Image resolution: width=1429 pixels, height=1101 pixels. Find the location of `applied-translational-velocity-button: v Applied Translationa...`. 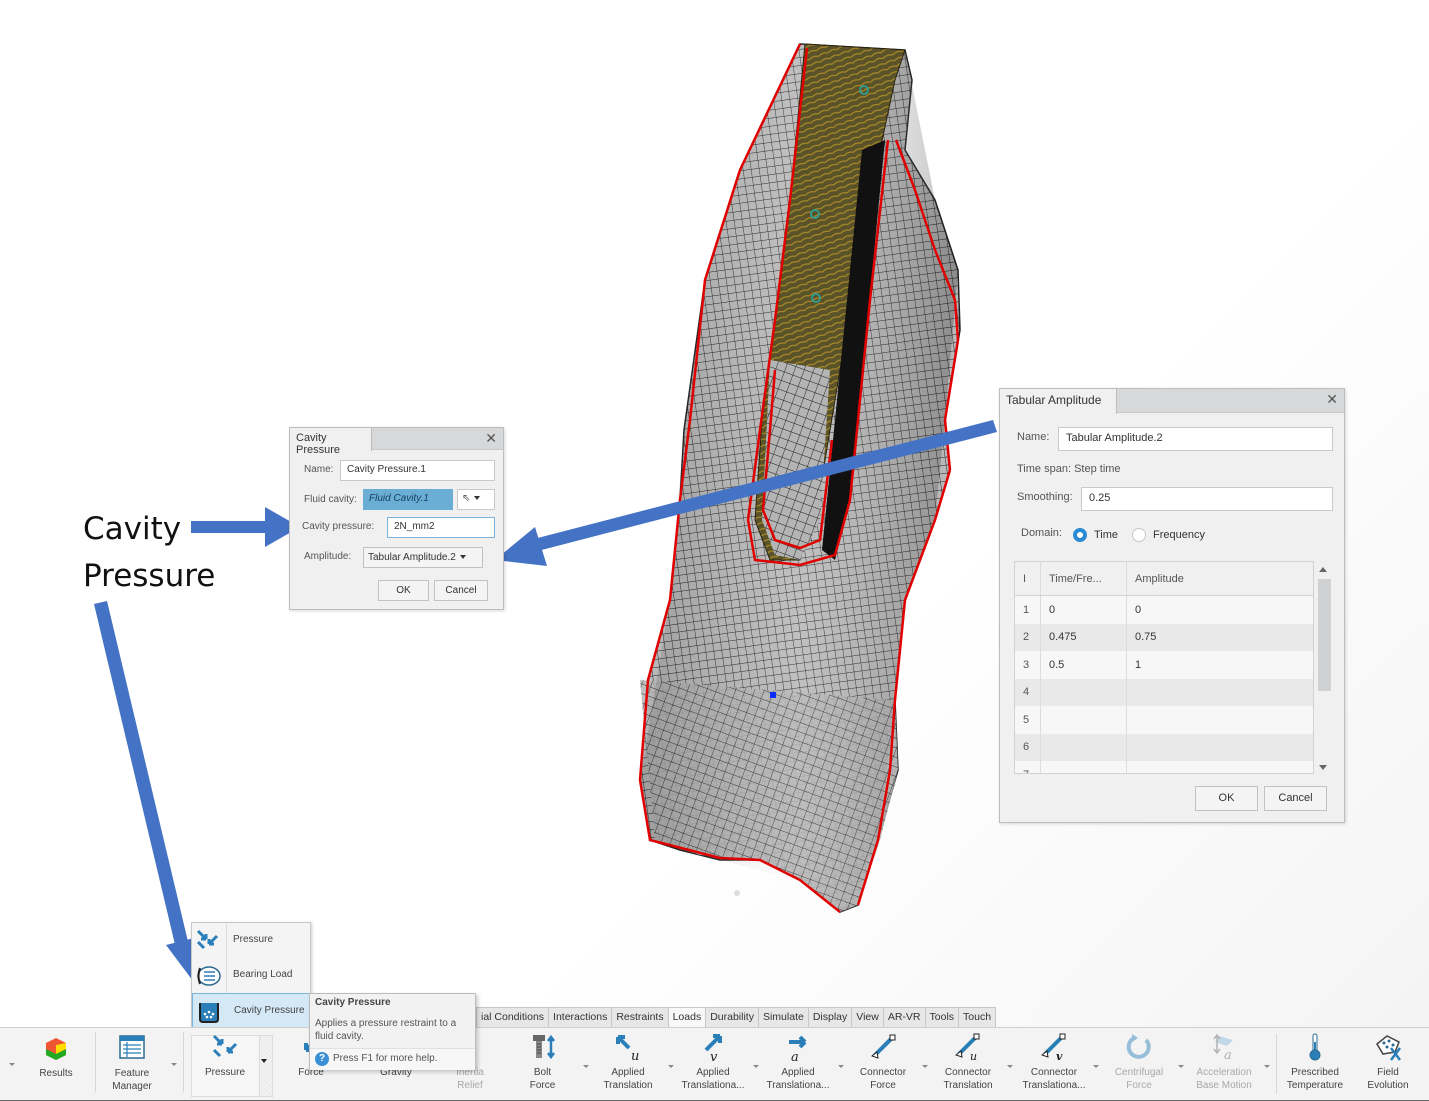

applied-translational-velocity-button: v Applied Translationa... is located at coordinates (713, 1063).